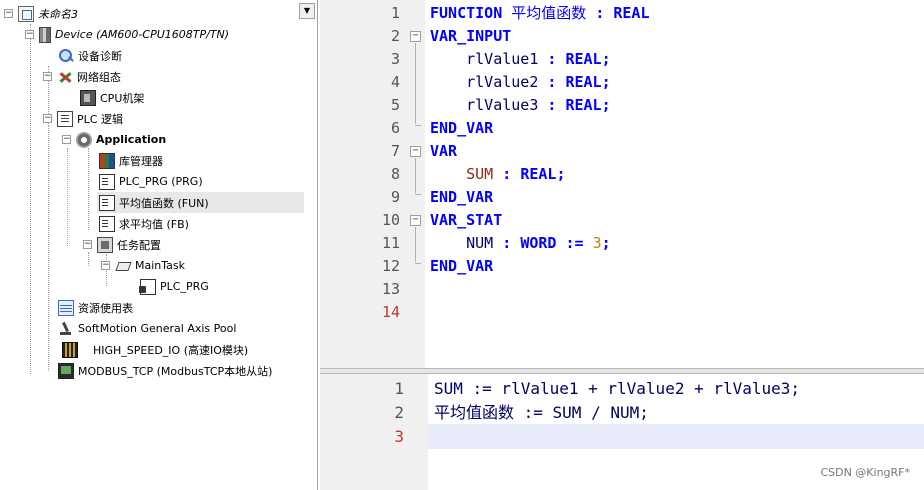 The height and width of the screenshot is (490, 924). I want to click on tree-node-main-task: − MainTask, so click(143, 265).